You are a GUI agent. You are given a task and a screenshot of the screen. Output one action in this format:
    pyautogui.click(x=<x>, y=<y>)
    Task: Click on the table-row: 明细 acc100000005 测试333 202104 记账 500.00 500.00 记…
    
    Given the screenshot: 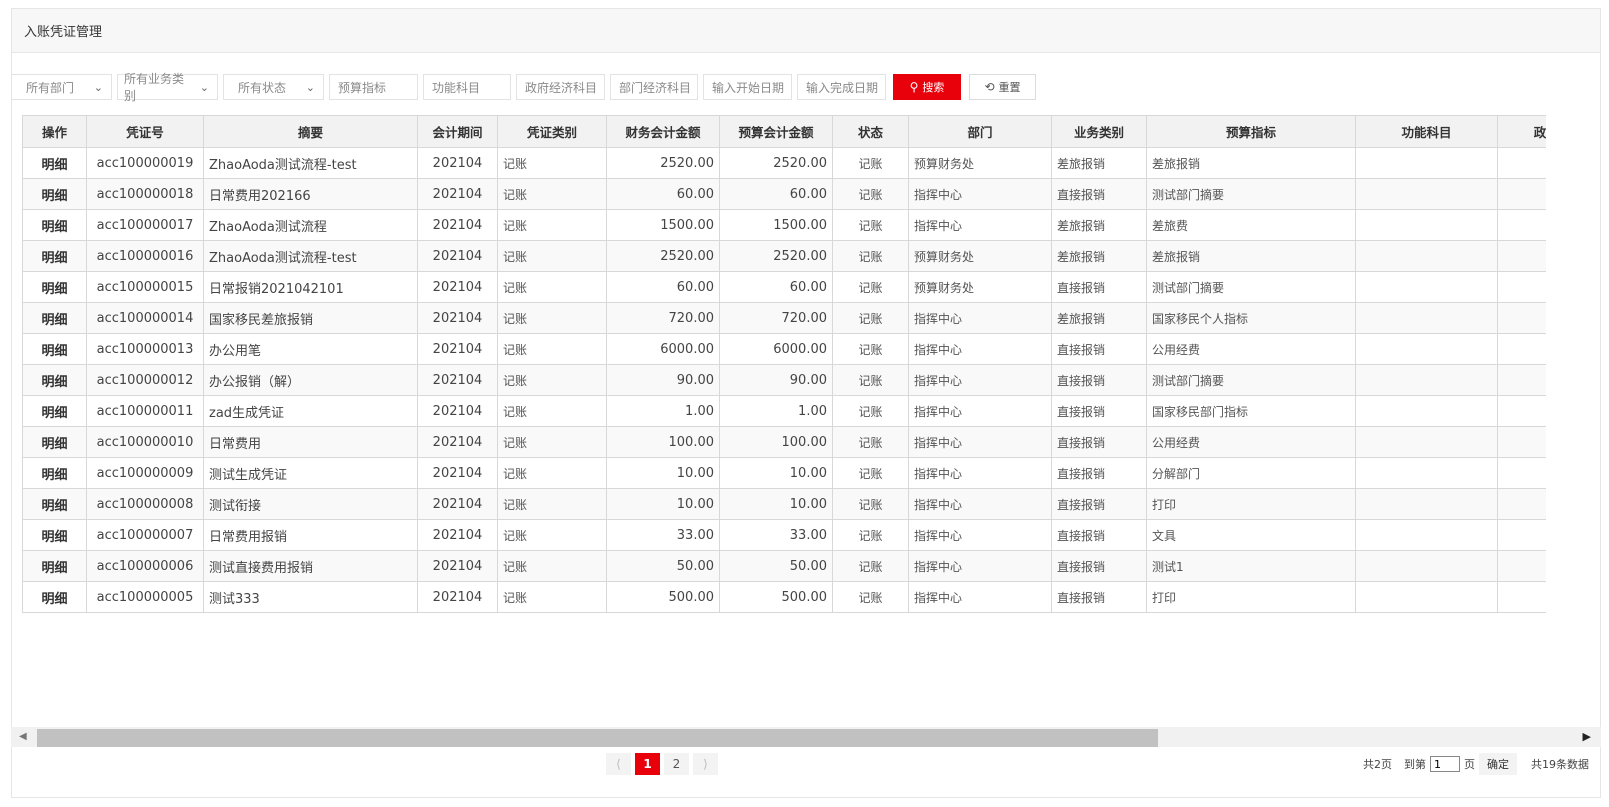 What is the action you would take?
    pyautogui.click(x=784, y=597)
    